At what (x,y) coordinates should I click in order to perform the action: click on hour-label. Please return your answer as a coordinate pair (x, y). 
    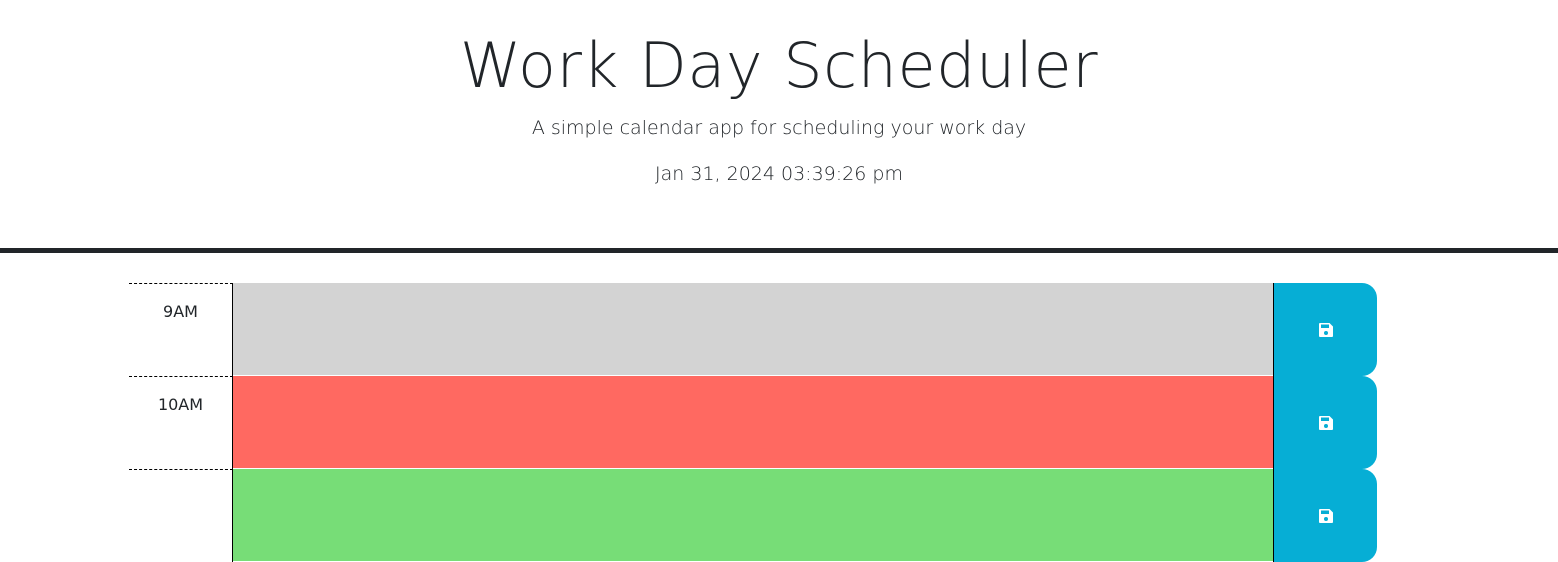
    Looking at the image, I should click on (181, 515).